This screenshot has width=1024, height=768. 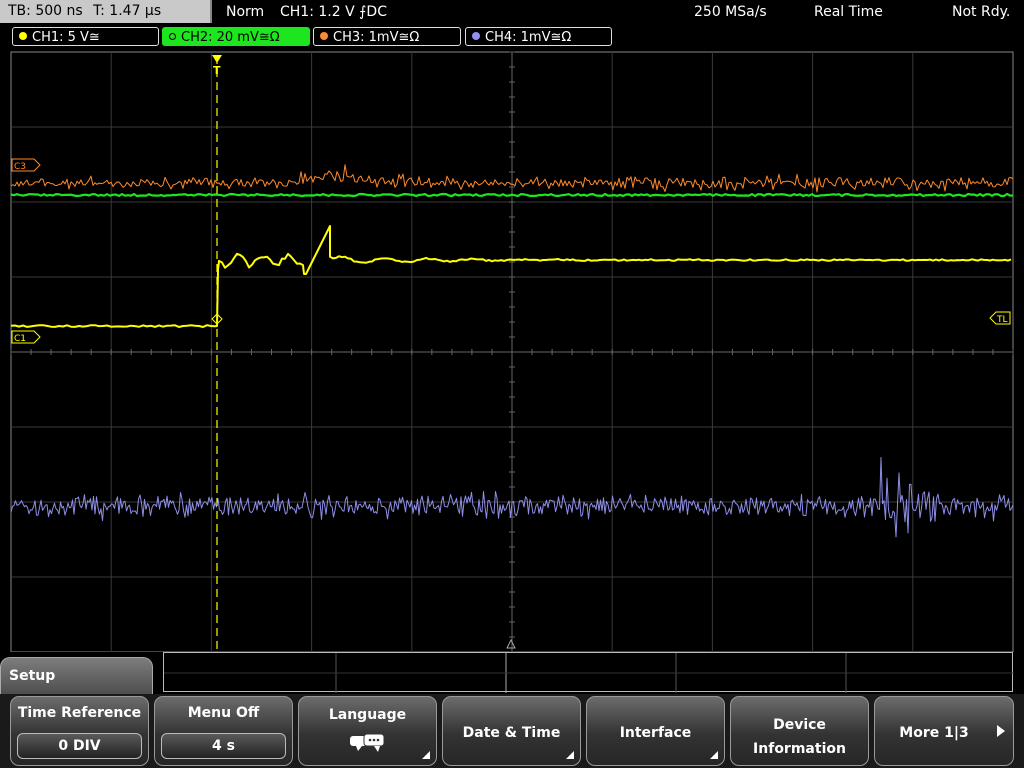 I want to click on ch2-color-dot, so click(x=172, y=36).